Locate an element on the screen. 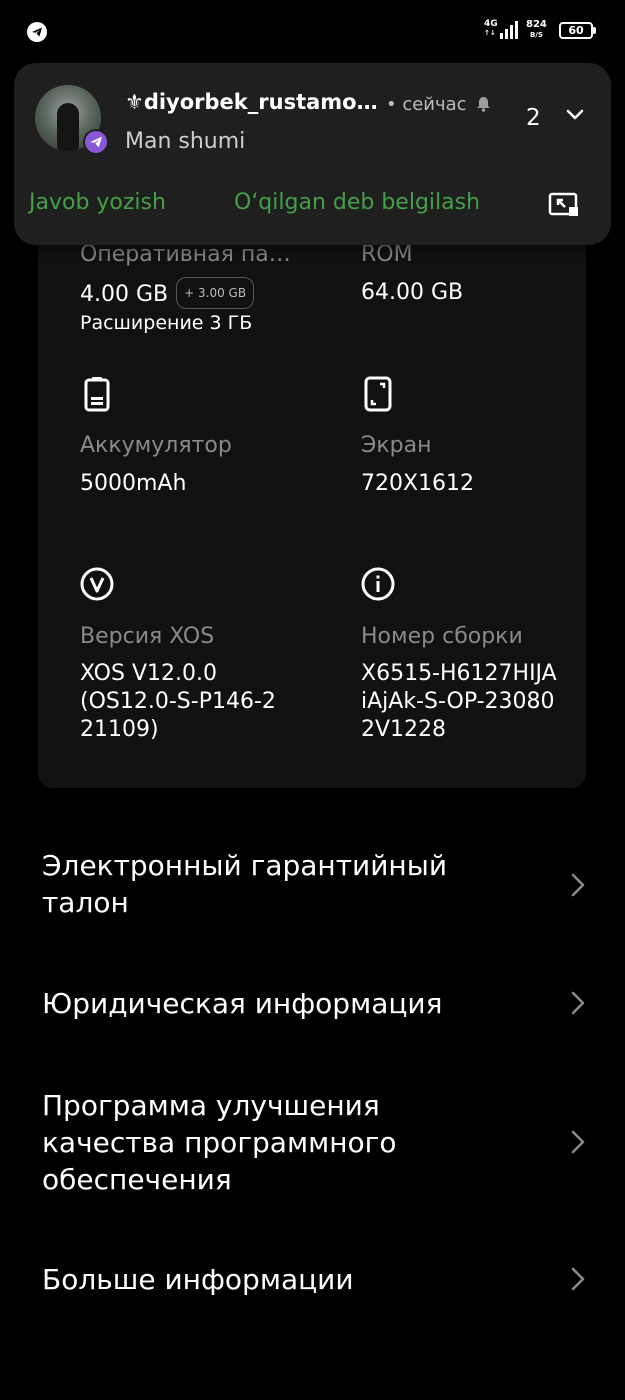 This screenshot has height=1400, width=625. avatar-figure is located at coordinates (68, 127).